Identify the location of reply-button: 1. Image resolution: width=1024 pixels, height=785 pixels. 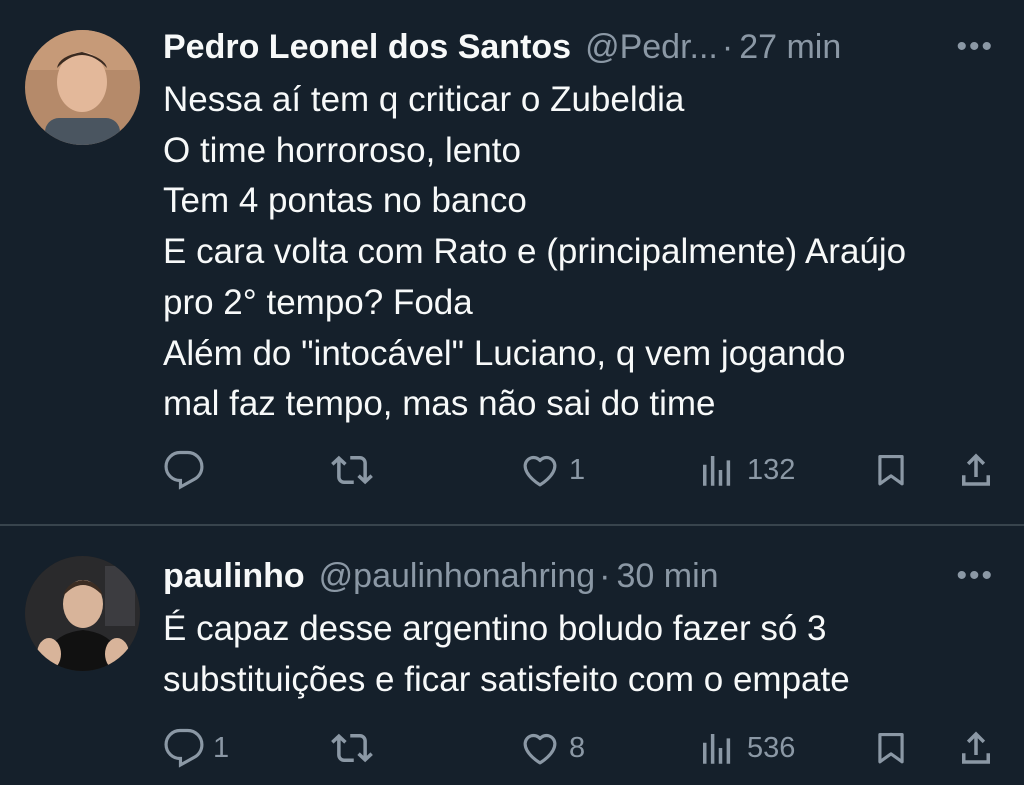
(196, 748).